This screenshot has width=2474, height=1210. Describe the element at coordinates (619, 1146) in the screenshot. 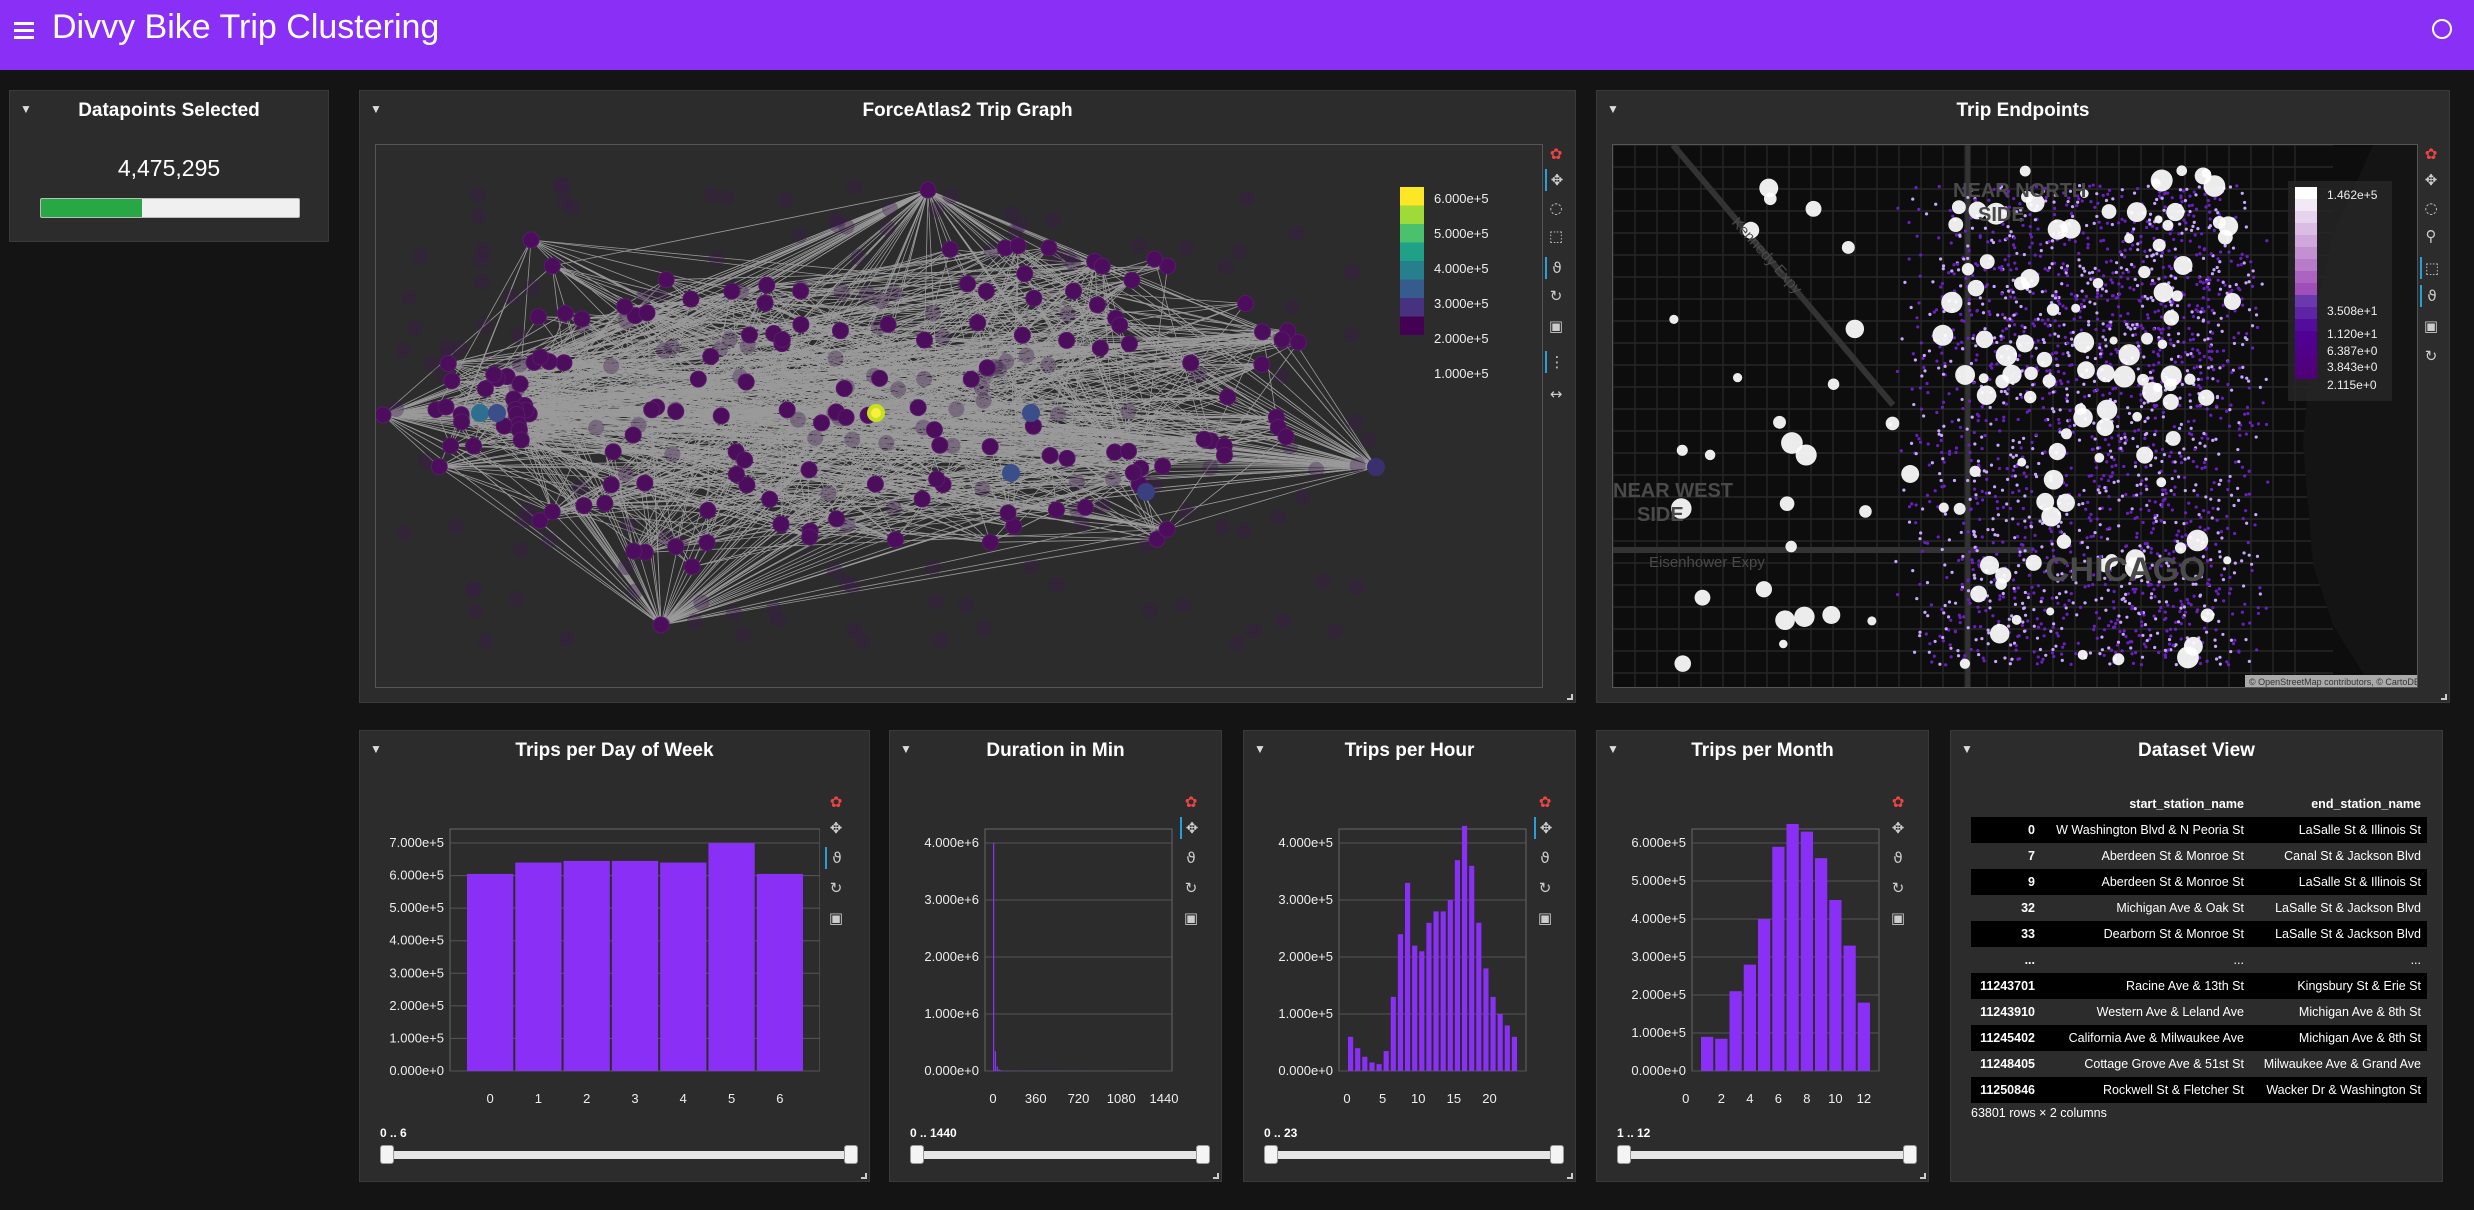

I see `dow-range-slider: 0 .. 6` at that location.